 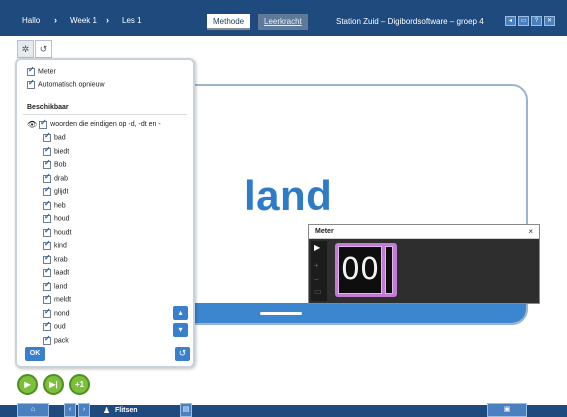 I want to click on word-label: meldt, so click(x=63, y=300).